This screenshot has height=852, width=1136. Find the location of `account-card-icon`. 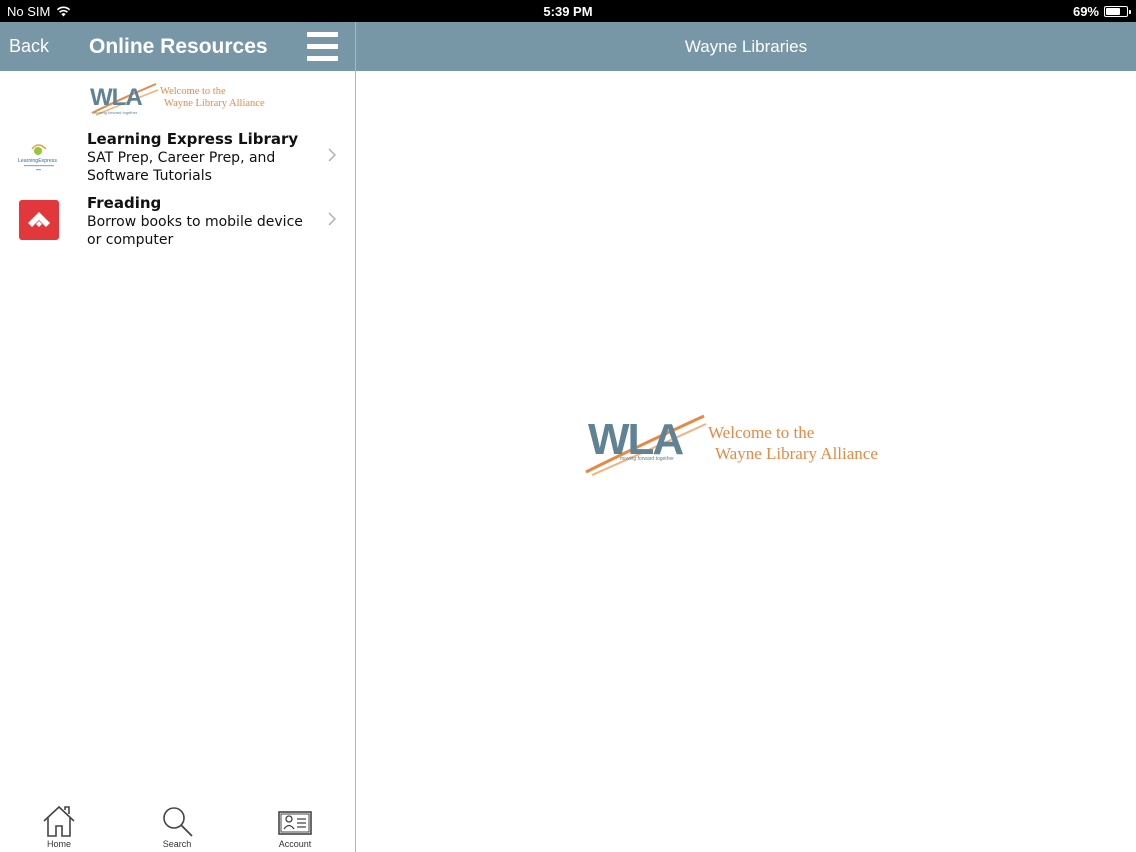

account-card-icon is located at coordinates (295, 823).